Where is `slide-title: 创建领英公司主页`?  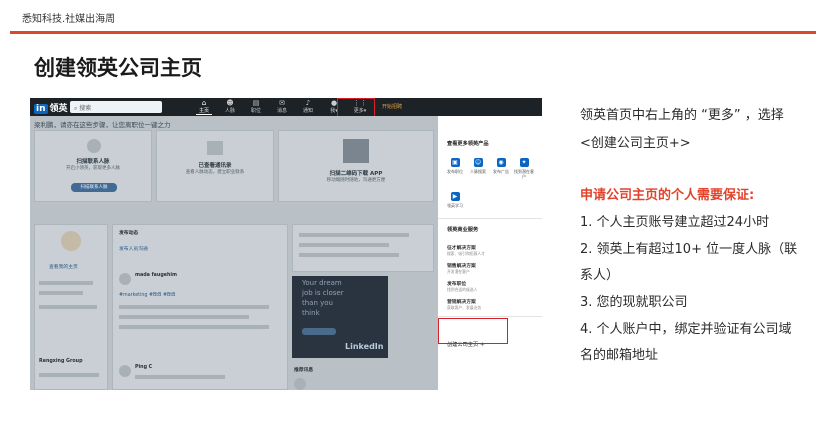
slide-title: 创建领英公司主页 is located at coordinates (118, 68).